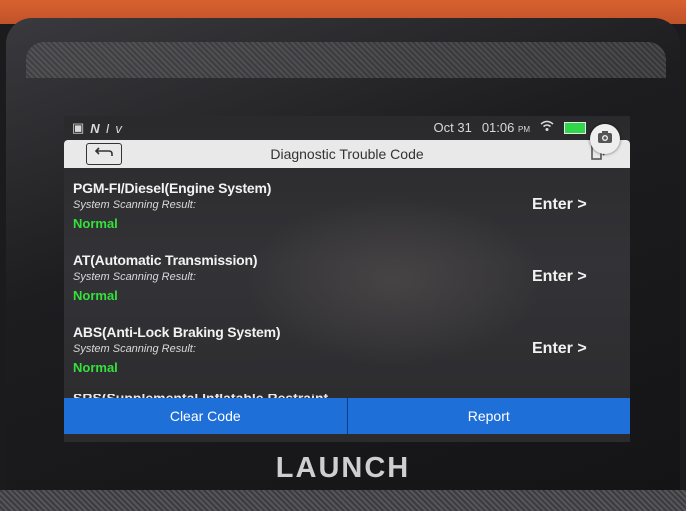 The width and height of the screenshot is (686, 511). I want to click on app-icon-v: v, so click(118, 128).